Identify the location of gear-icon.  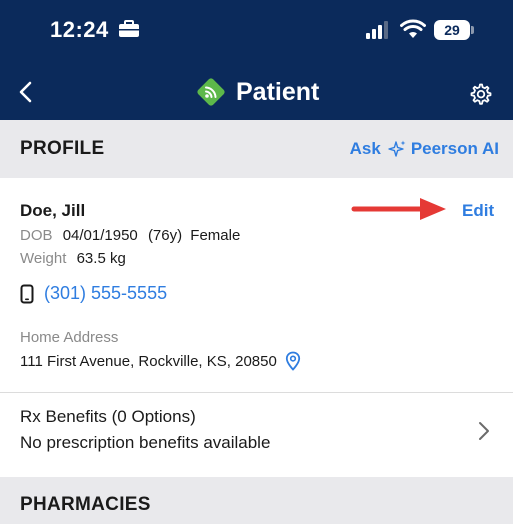
(480, 94).